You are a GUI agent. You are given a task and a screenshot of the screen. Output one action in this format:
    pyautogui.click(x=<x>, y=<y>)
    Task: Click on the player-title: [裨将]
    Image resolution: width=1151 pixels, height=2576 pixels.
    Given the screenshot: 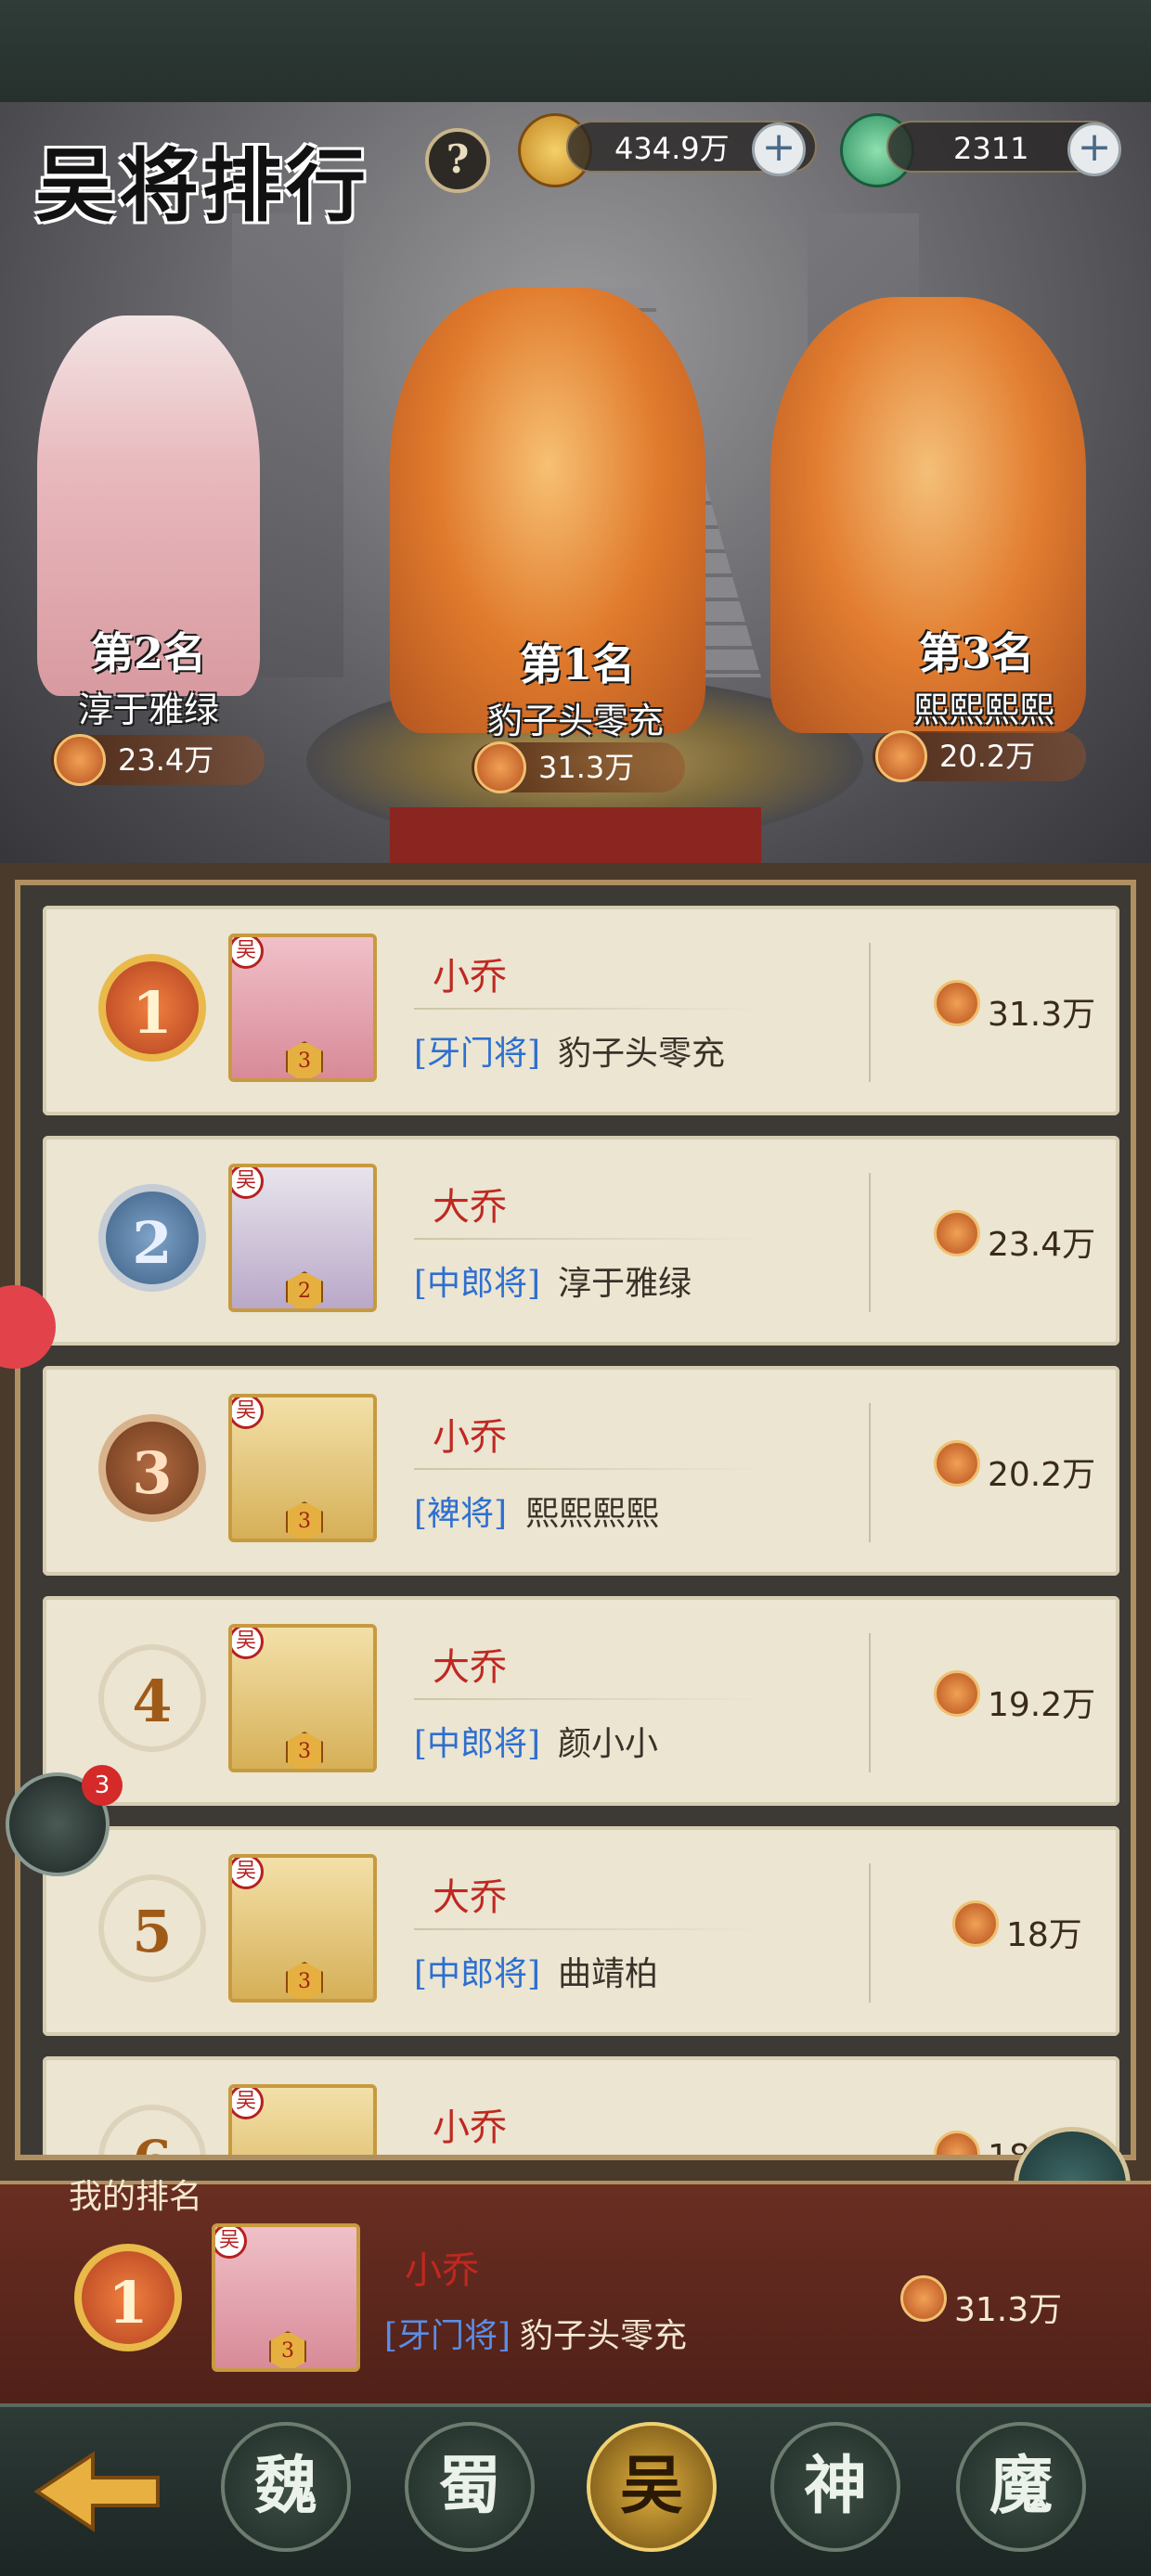 What is the action you would take?
    pyautogui.click(x=461, y=1514)
    